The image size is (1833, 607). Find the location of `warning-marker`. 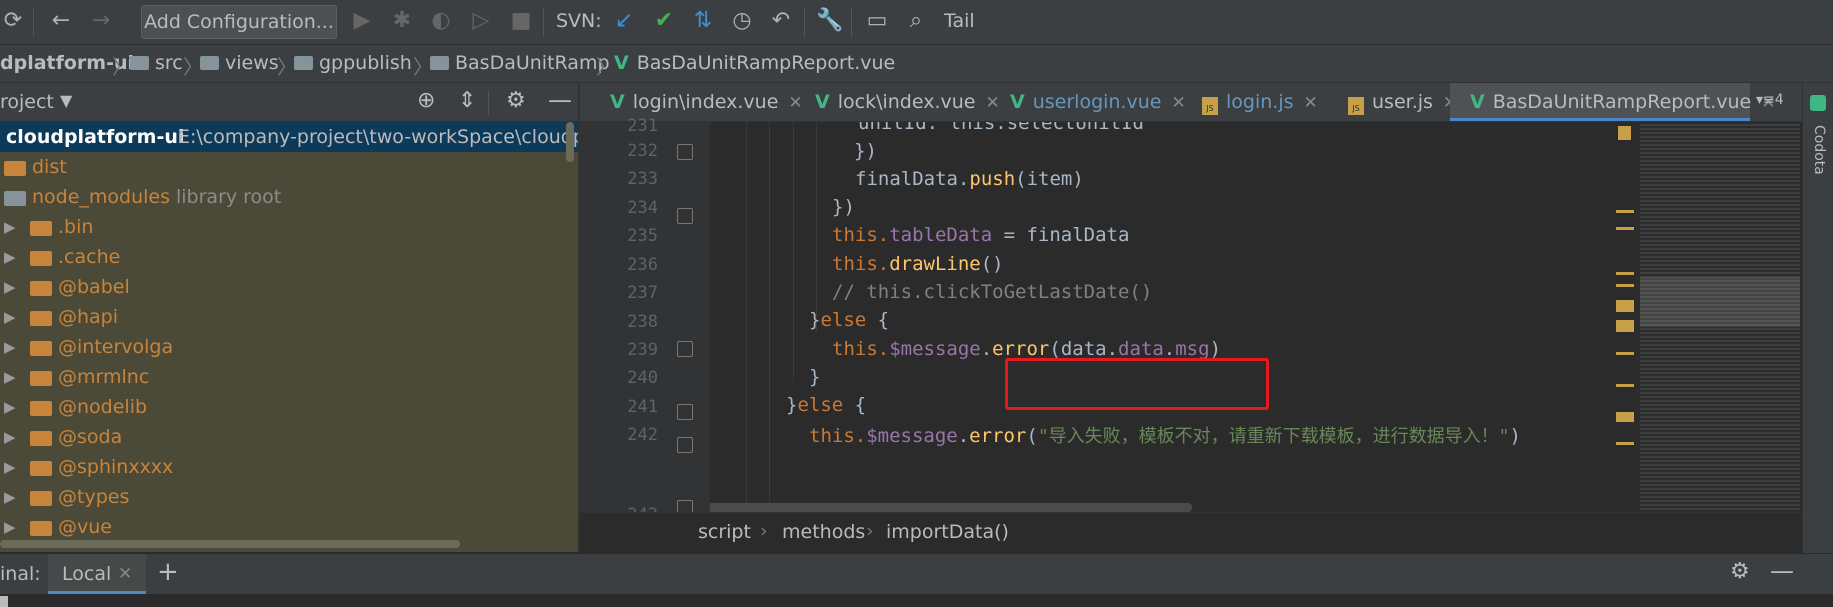

warning-marker is located at coordinates (1624, 133).